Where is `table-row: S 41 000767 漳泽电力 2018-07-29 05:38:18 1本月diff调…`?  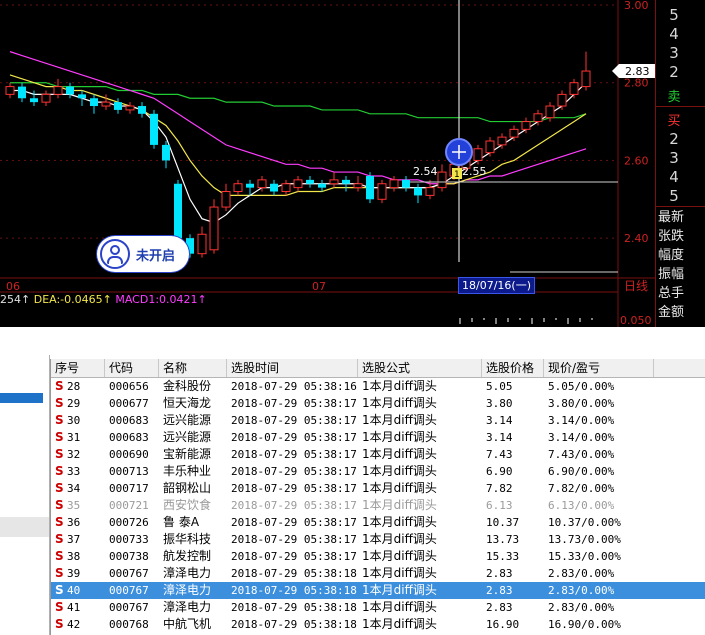
table-row: S 41 000767 漳泽电力 2018-07-29 05:38:18 1本月diff调… is located at coordinates (378, 607).